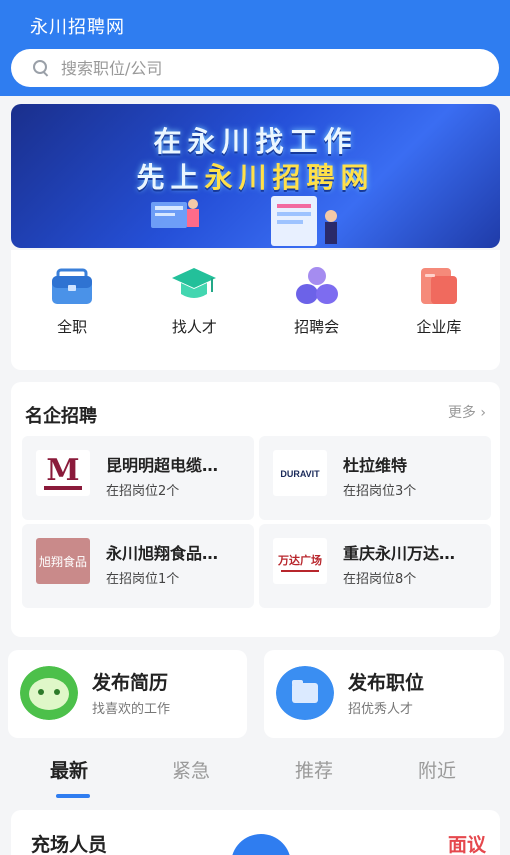  I want to click on action-subtitle: 找喜欢的工作, so click(131, 709).